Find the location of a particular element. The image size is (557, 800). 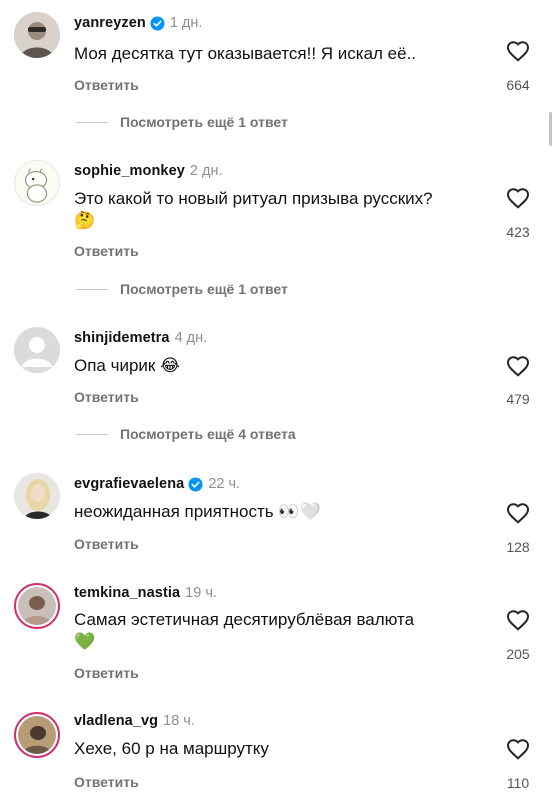

comment-header: shinjidemetra 4 дн. is located at coordinates (140, 338).